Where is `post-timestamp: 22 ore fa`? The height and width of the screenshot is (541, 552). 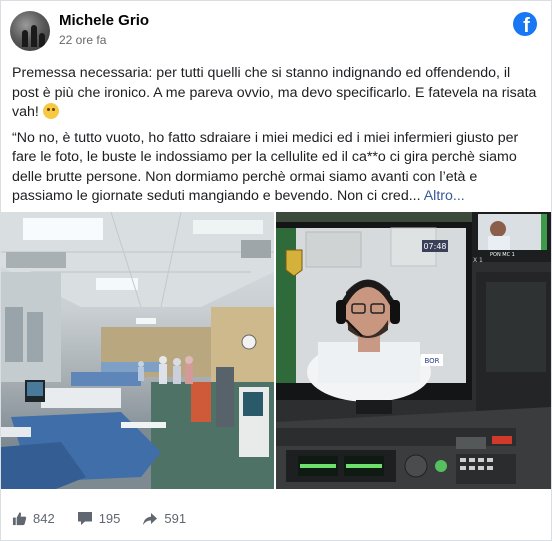 post-timestamp: 22 ore fa is located at coordinates (104, 40).